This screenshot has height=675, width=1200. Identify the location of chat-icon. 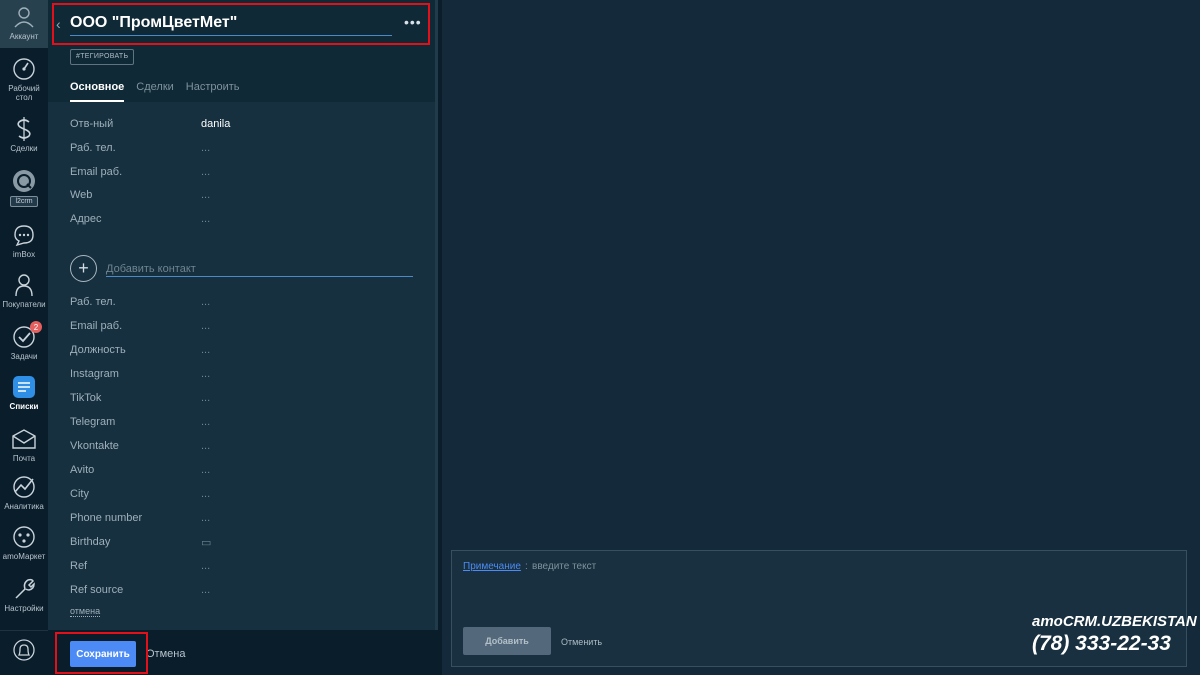
(24, 235).